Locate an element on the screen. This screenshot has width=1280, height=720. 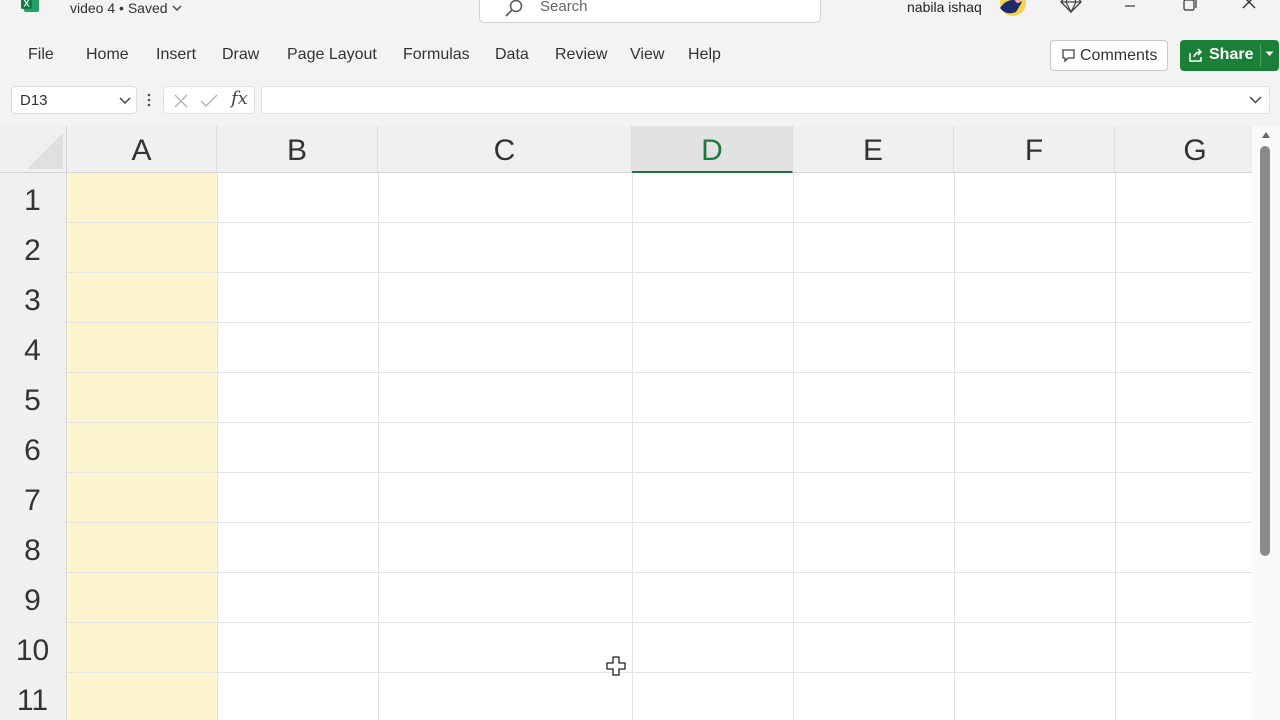
row-header-4: 4 is located at coordinates (33, 348).